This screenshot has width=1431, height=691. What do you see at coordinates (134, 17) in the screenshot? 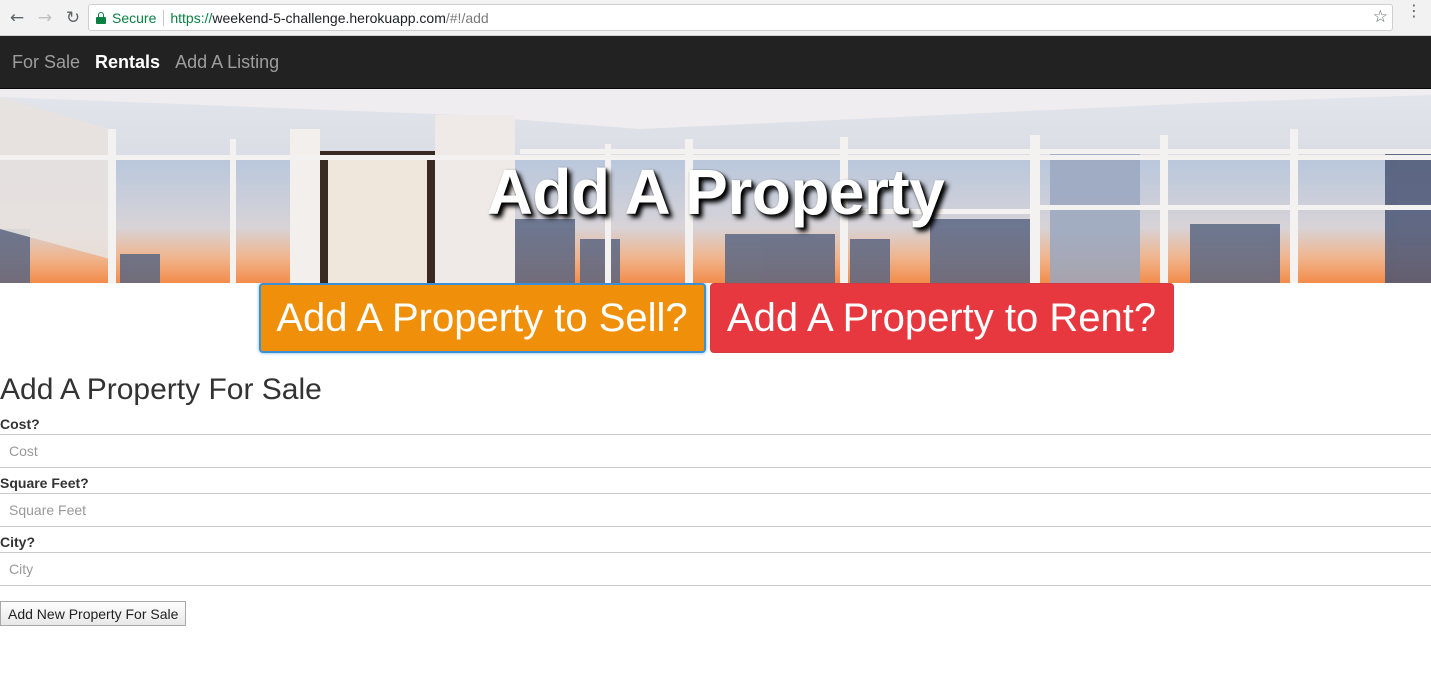
I see `secure-label: Secure` at bounding box center [134, 17].